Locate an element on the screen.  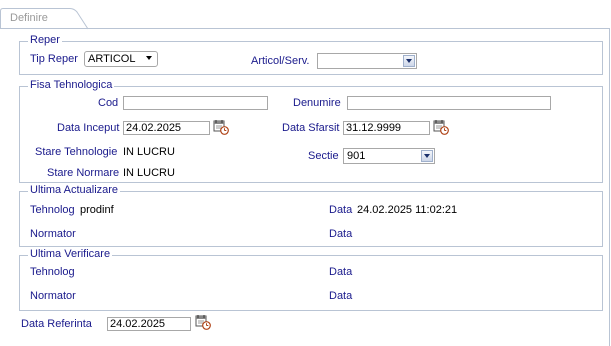
tab-definire: Definire is located at coordinates (44, 19).